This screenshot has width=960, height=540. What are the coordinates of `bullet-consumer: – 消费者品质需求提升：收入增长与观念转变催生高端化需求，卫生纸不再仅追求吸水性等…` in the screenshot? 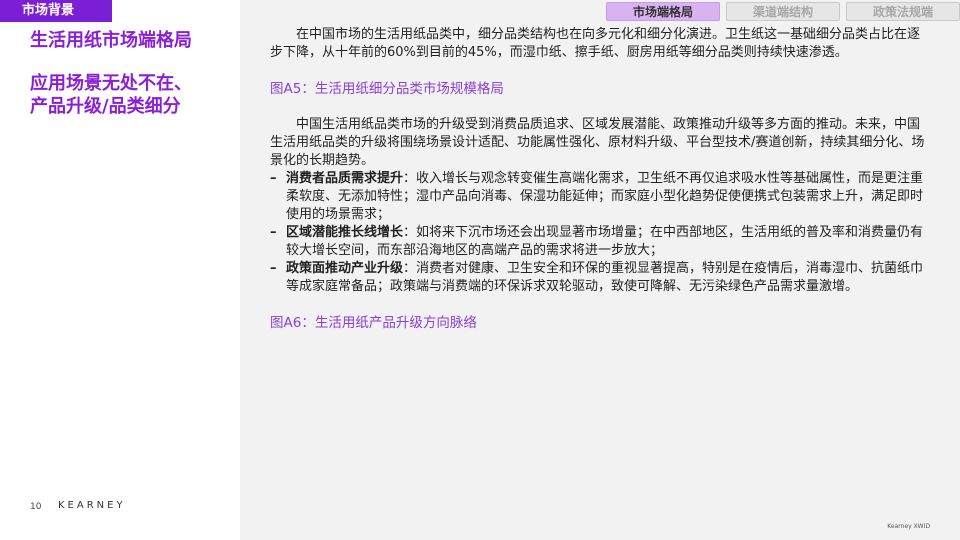 It's located at (598, 197).